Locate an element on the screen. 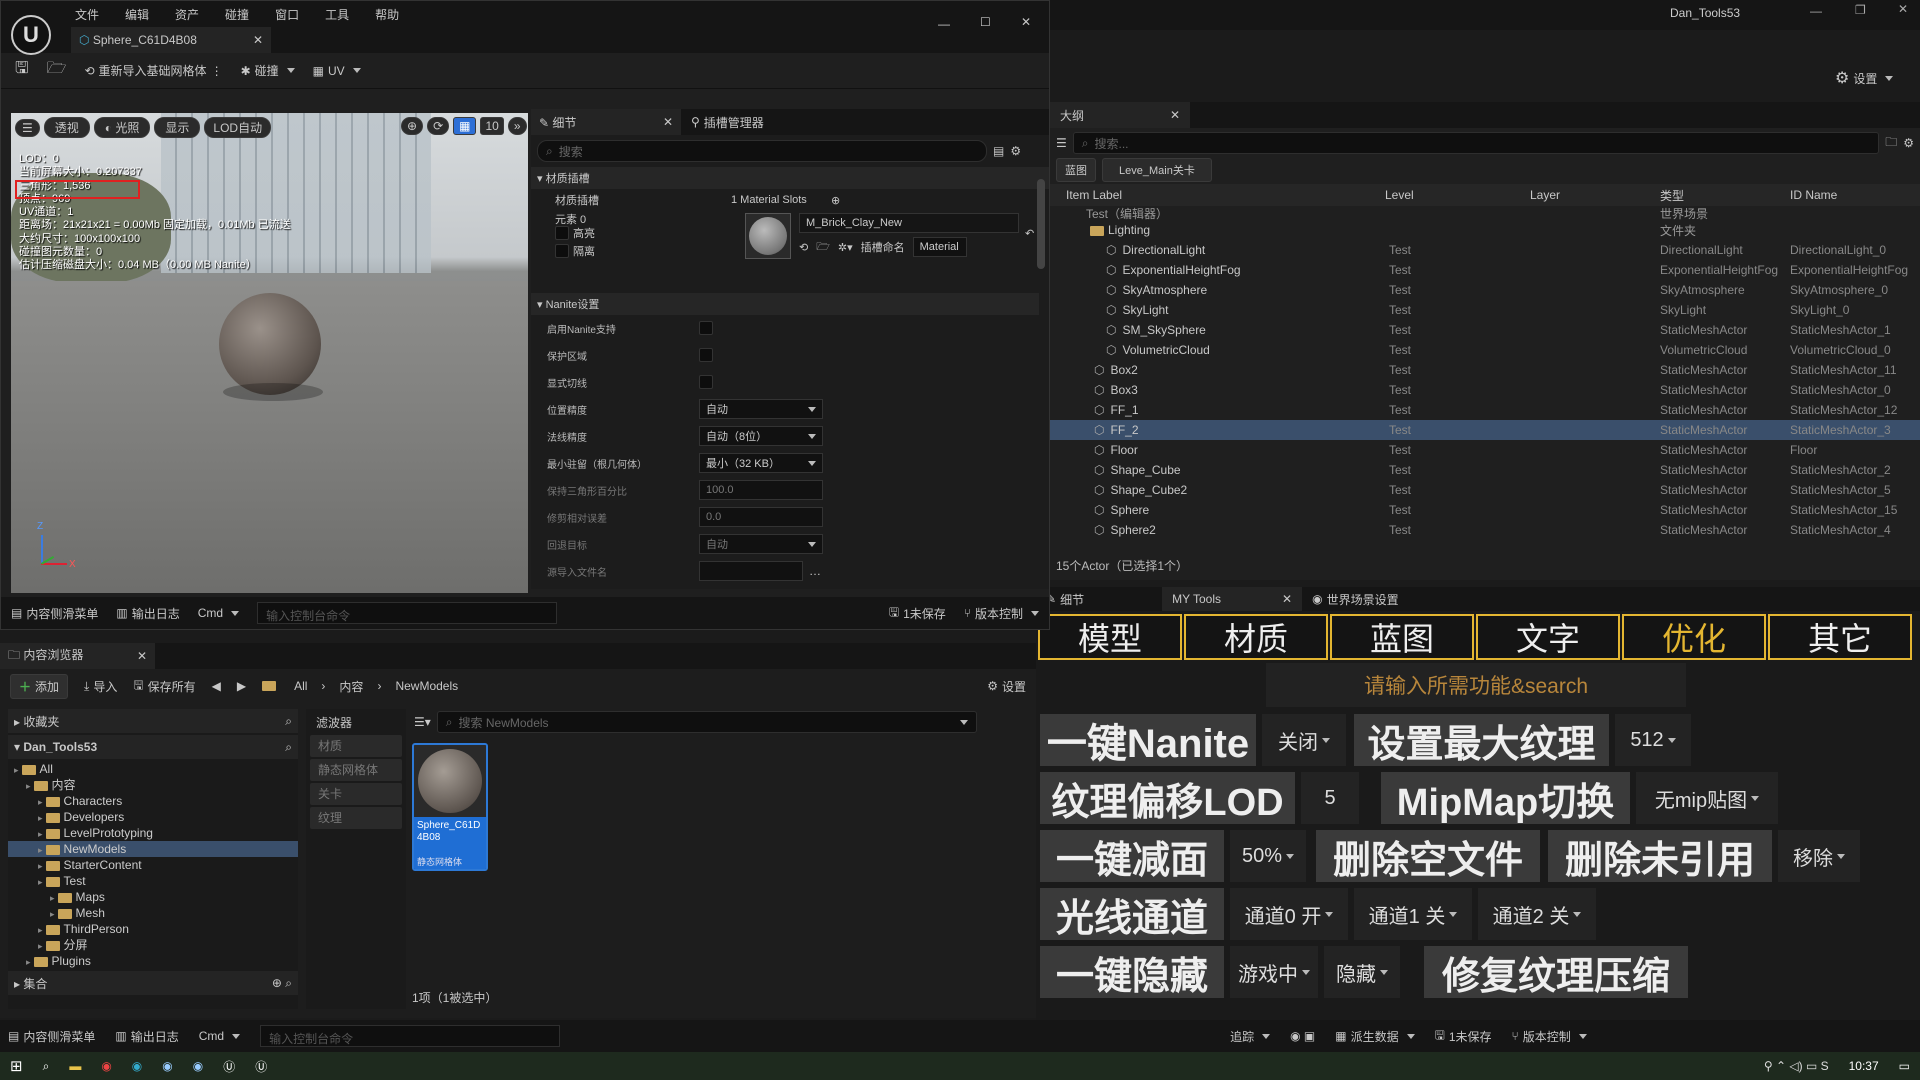 The image size is (1920, 1080). col-item-label: Item Label is located at coordinates (1217, 195).